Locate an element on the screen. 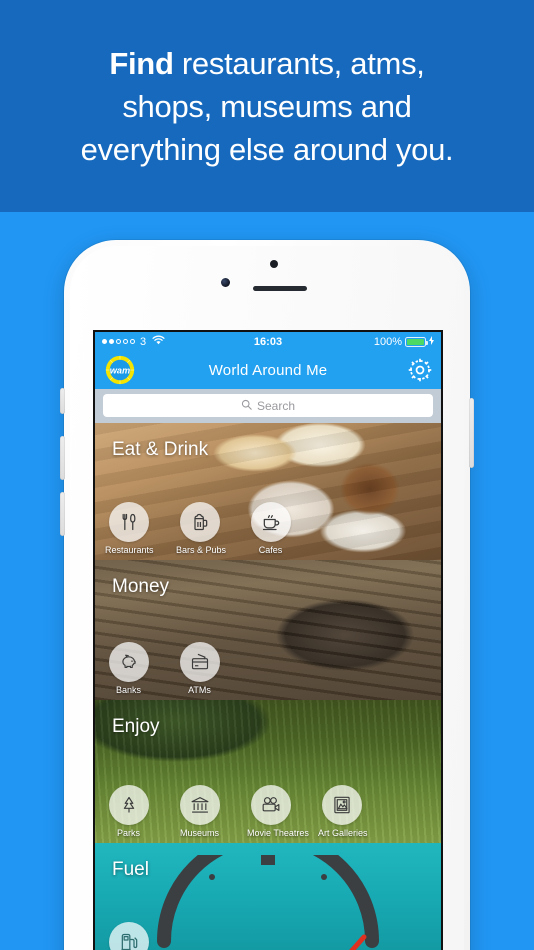  front-camera-icon is located at coordinates (225, 282).